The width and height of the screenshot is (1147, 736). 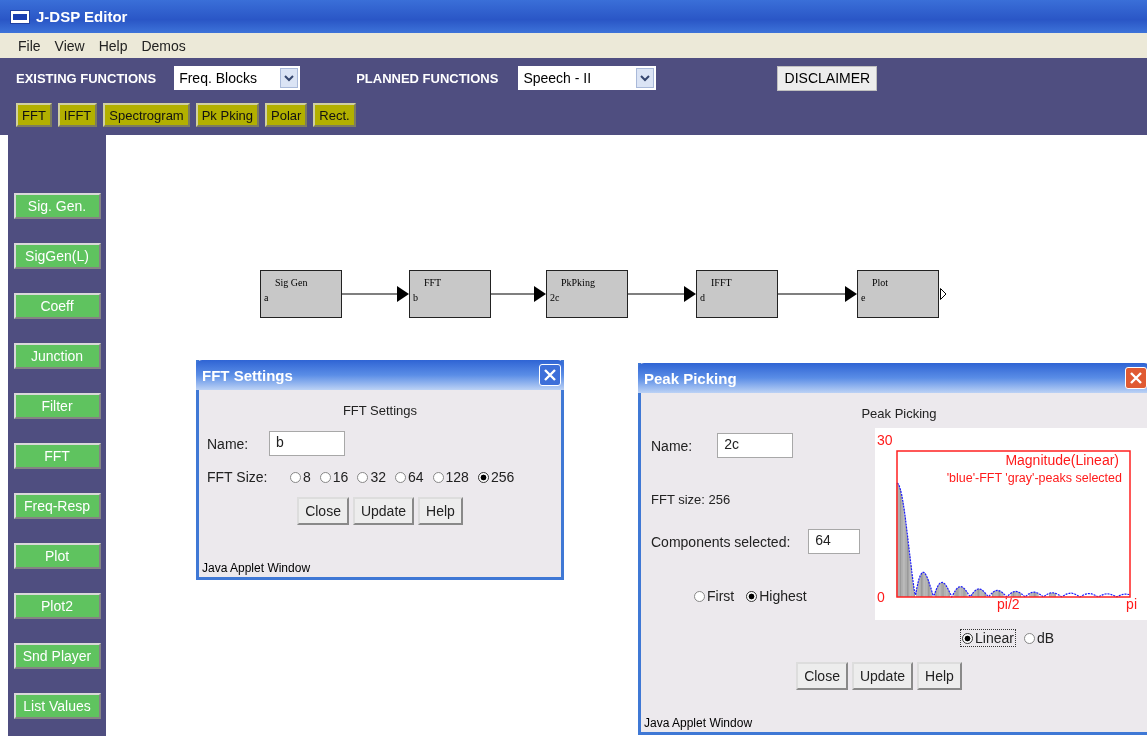 I want to click on diagram-node: Sig Gen a, so click(x=301, y=294).